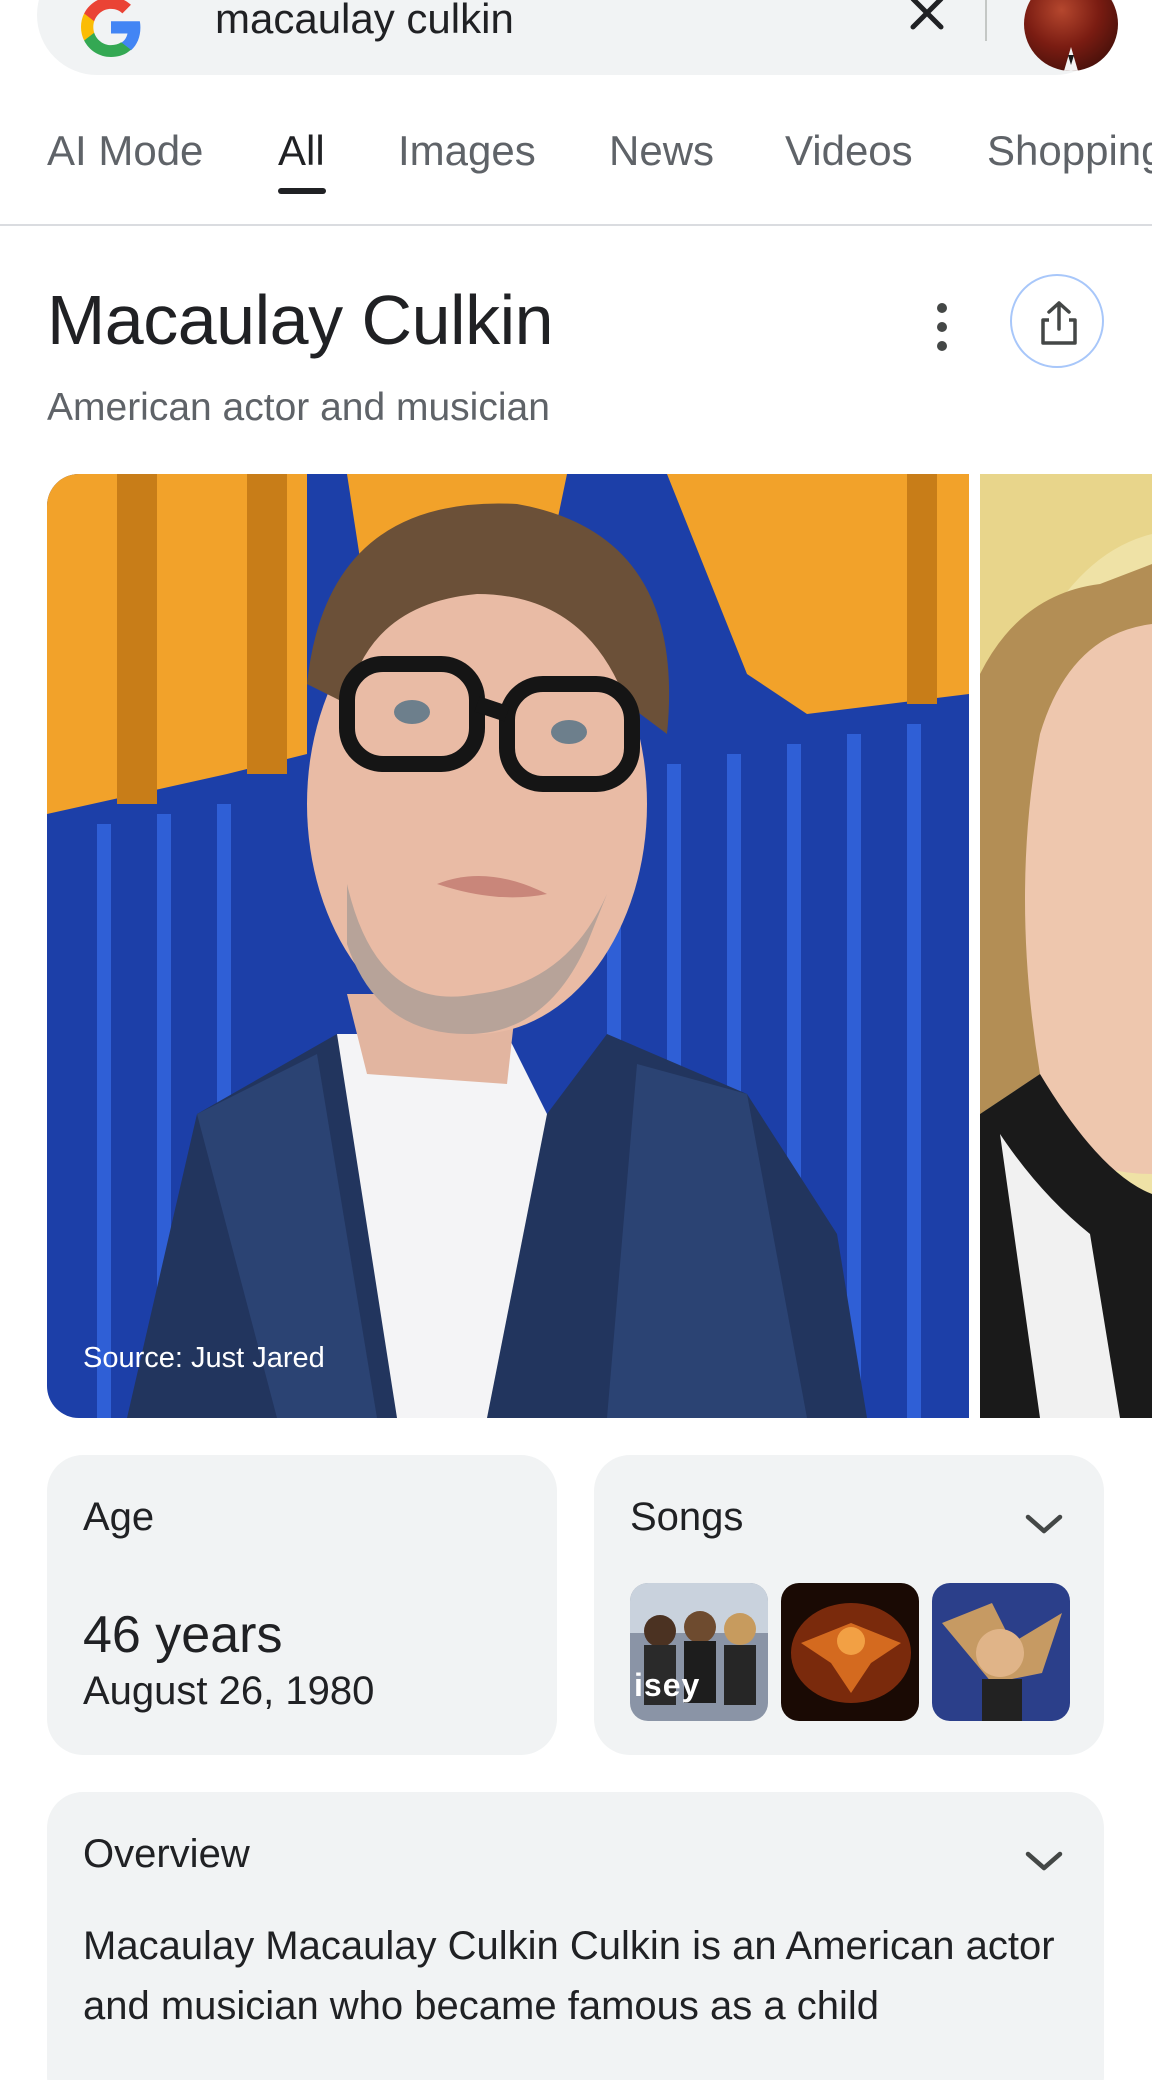  I want to click on songs-card: Songs isey, so click(849, 1605).